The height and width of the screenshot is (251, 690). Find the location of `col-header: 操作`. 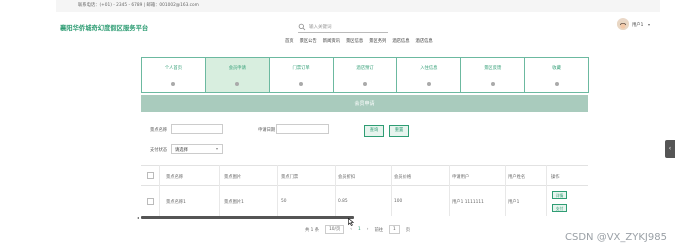

col-header: 操作 is located at coordinates (555, 177).